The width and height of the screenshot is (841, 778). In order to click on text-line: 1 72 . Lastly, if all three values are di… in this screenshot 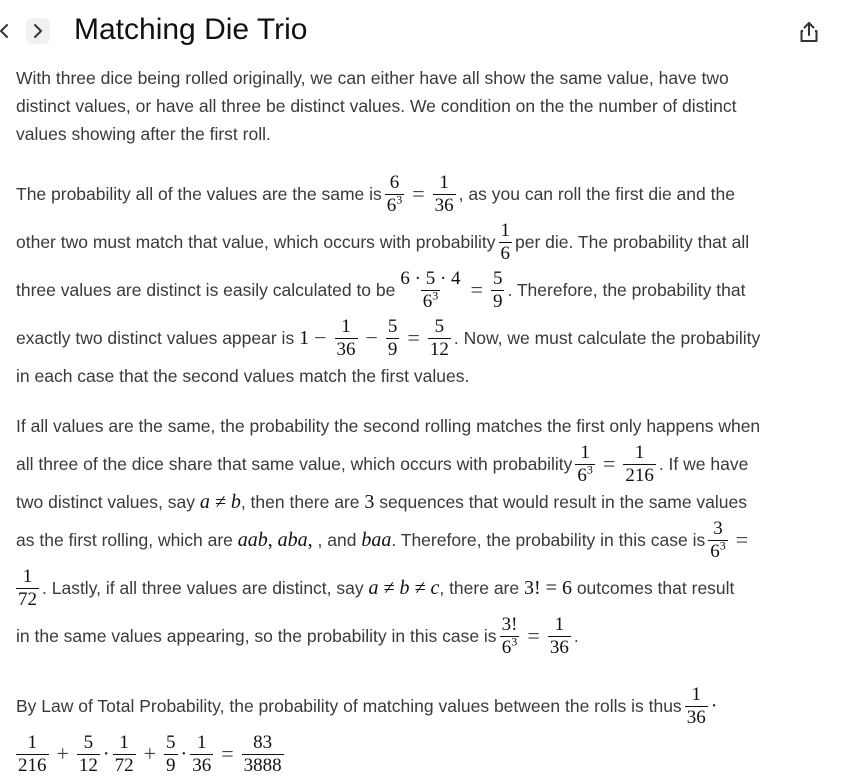, I will do `click(375, 587)`.